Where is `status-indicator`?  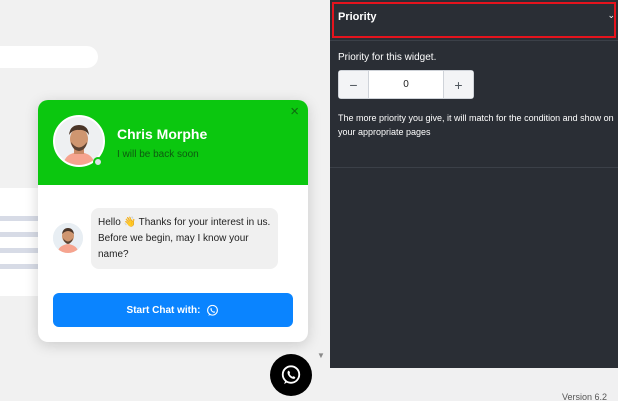 status-indicator is located at coordinates (98, 162).